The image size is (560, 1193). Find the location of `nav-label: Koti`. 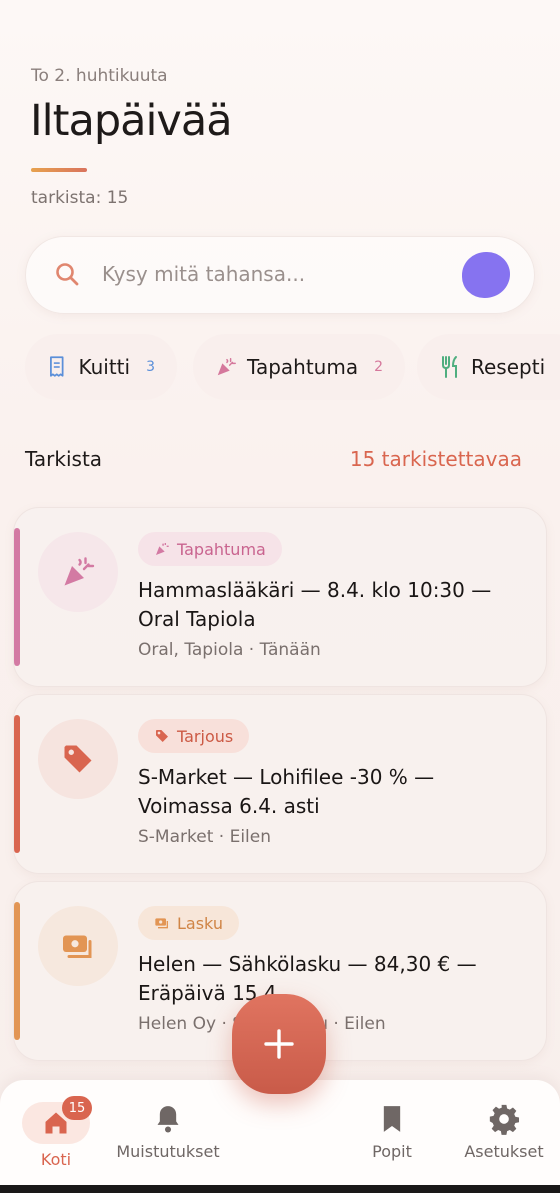

nav-label: Koti is located at coordinates (56, 1159).